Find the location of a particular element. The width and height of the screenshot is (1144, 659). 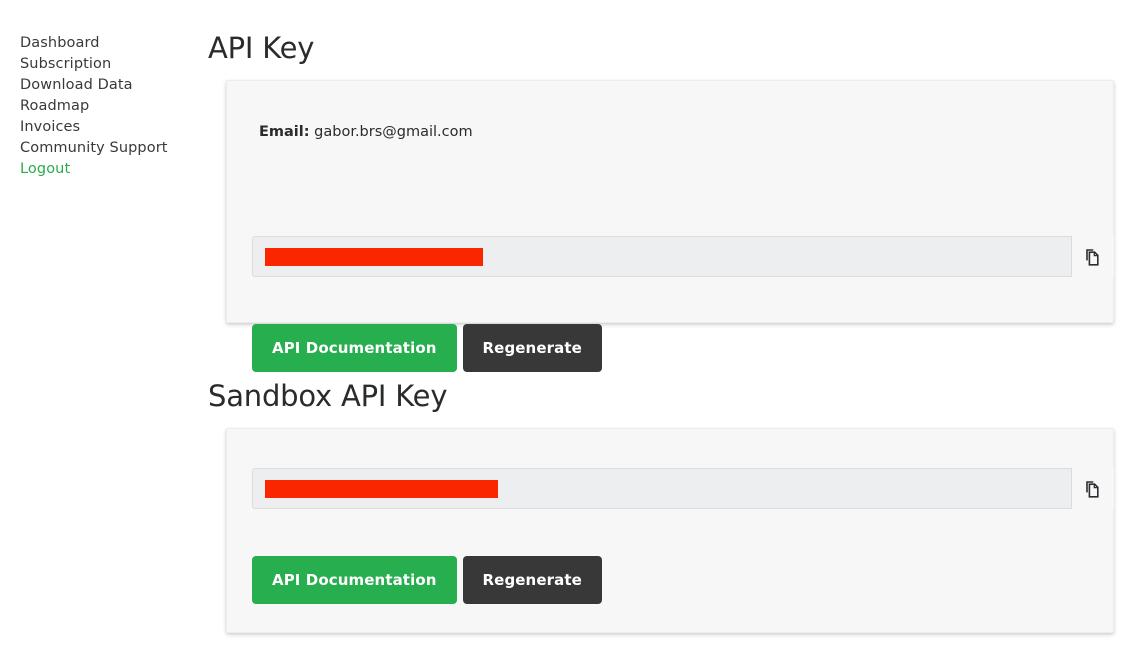

api-key-field is located at coordinates (662, 256).